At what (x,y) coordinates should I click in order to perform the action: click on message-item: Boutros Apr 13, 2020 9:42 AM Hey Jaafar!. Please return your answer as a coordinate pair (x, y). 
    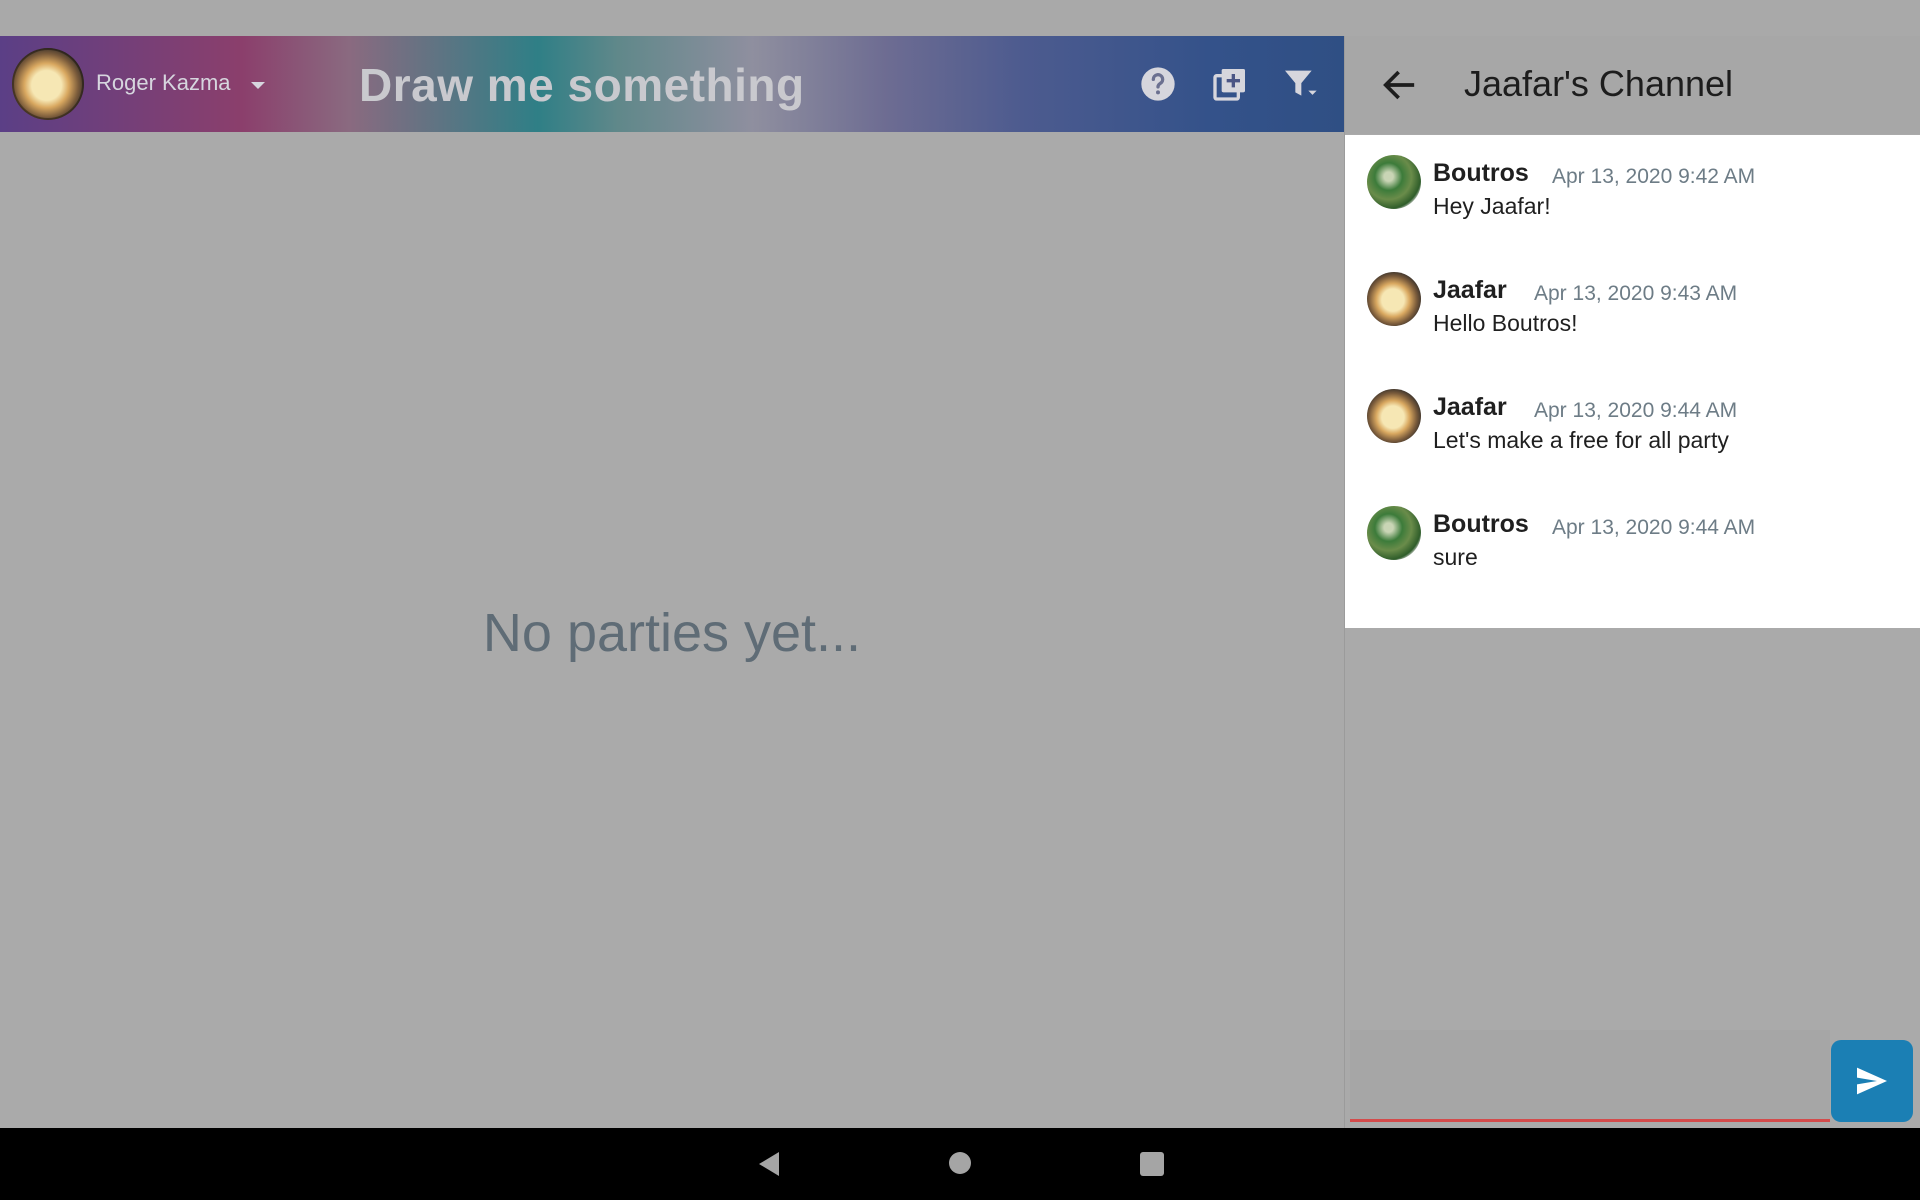
    Looking at the image, I should click on (1637, 177).